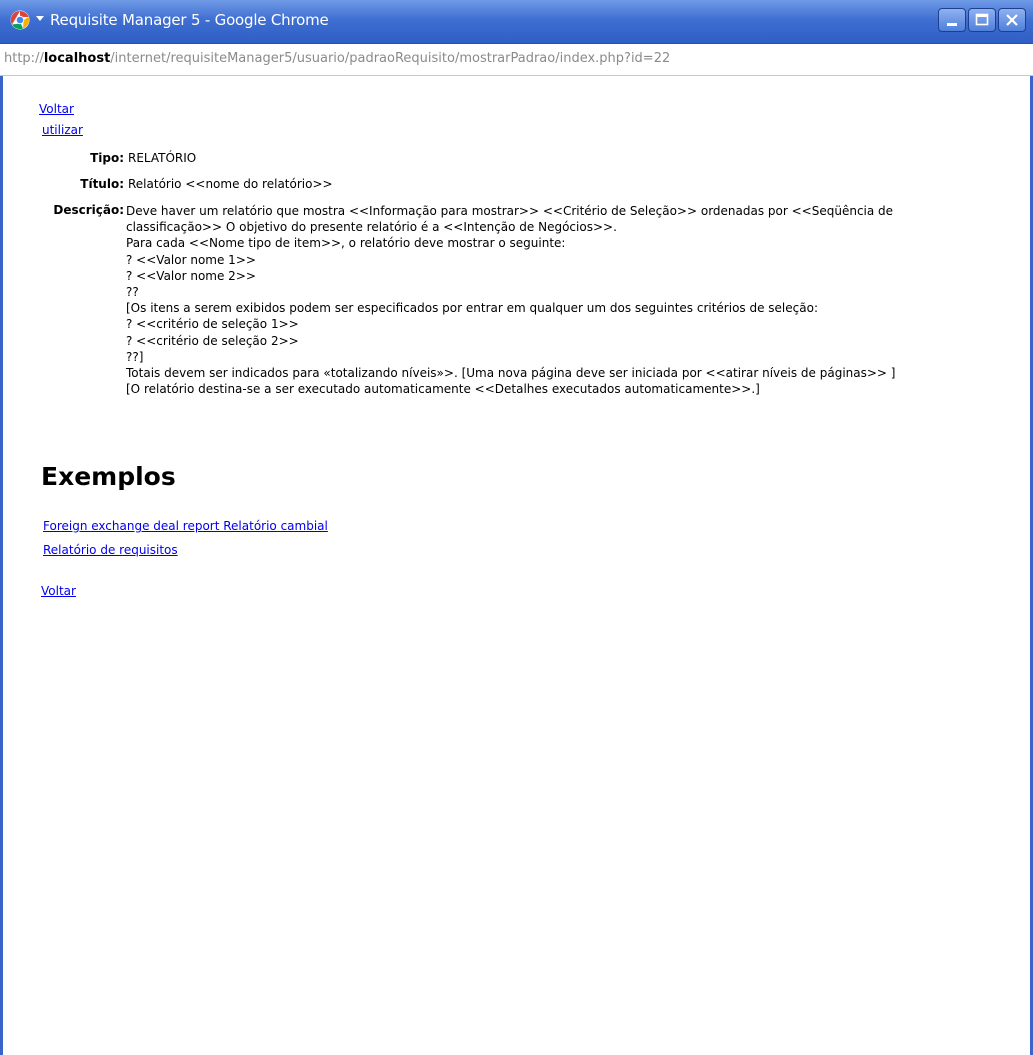  I want to click on window-title: Requisite Manager 5 - Google Chrome, so click(189, 20).